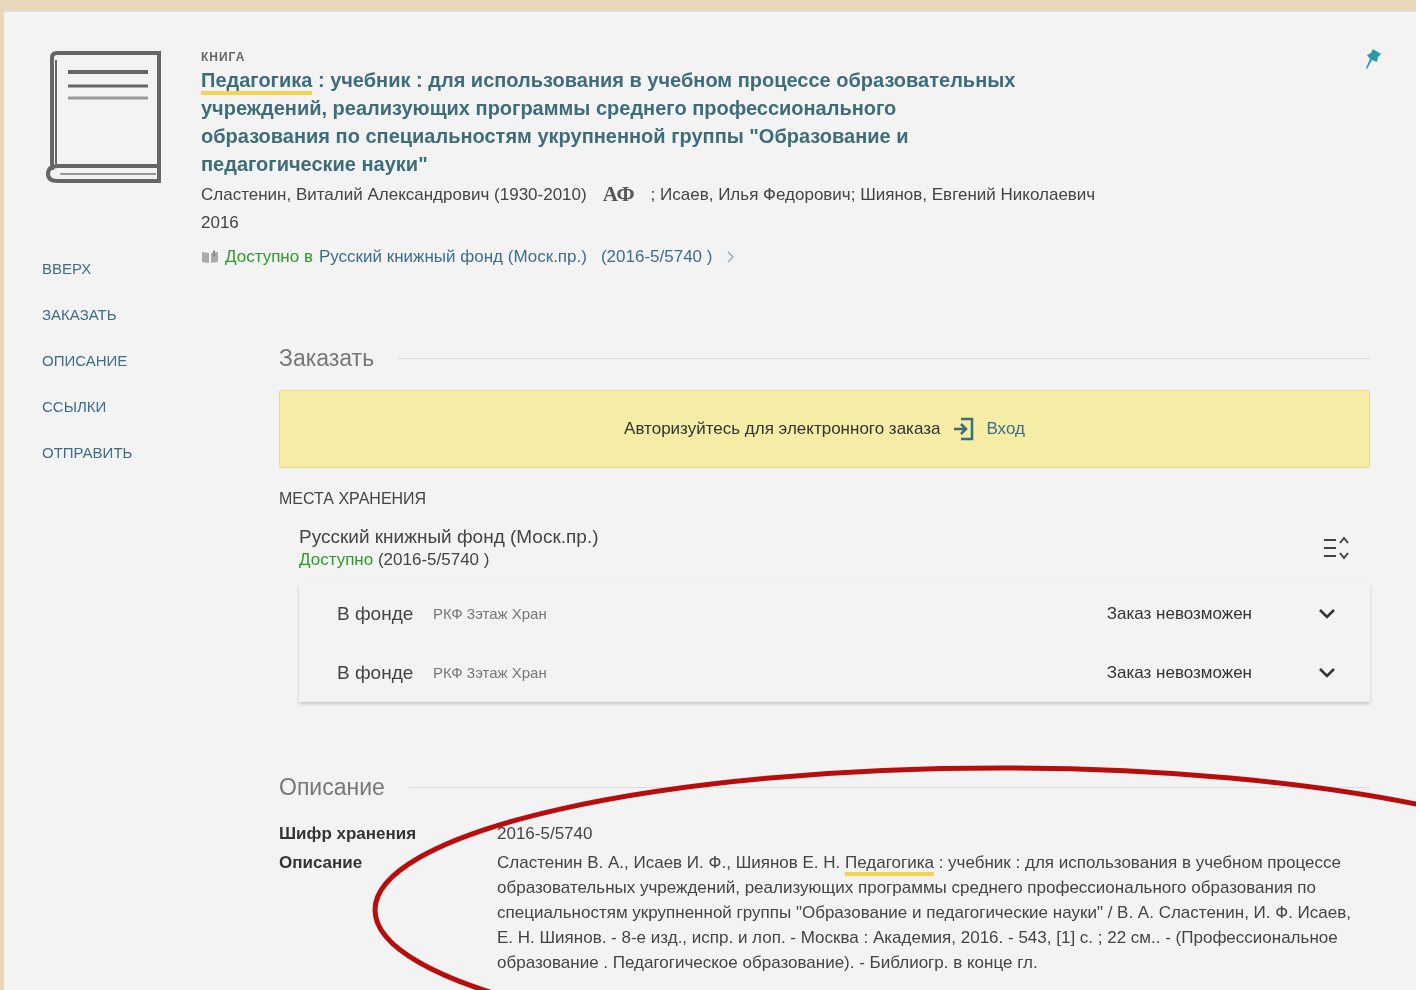 The image size is (1416, 990). I want to click on section-heading: Заказать, so click(327, 358).